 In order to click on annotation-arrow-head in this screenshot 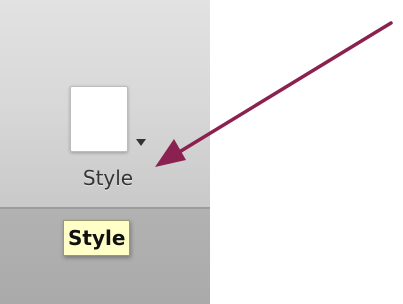, I will do `click(170, 153)`.